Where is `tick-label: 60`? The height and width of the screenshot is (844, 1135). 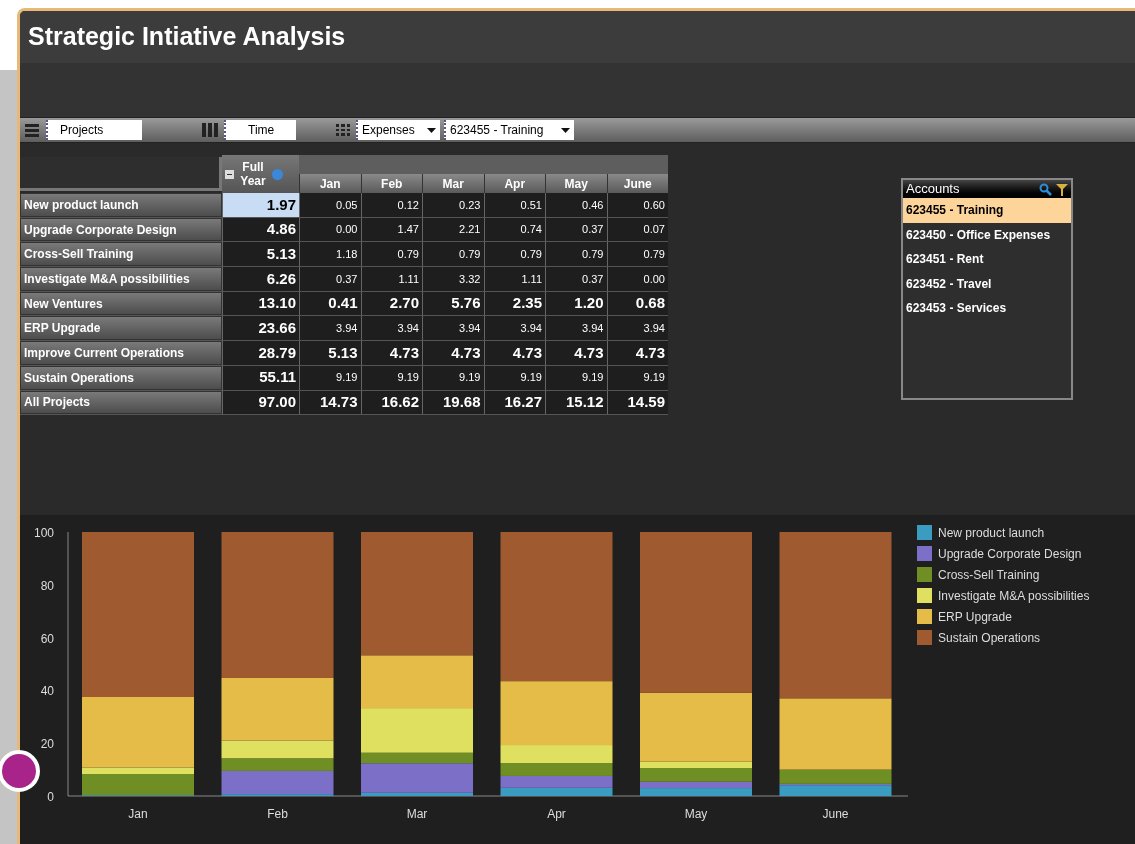 tick-label: 60 is located at coordinates (47, 638).